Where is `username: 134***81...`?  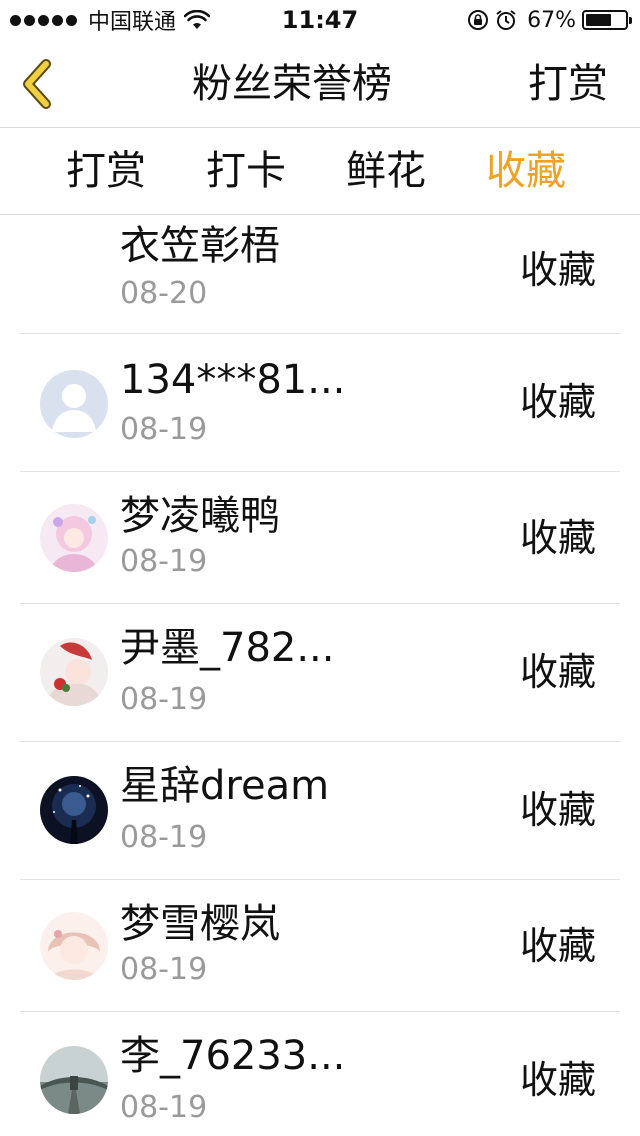 username: 134***81... is located at coordinates (233, 380).